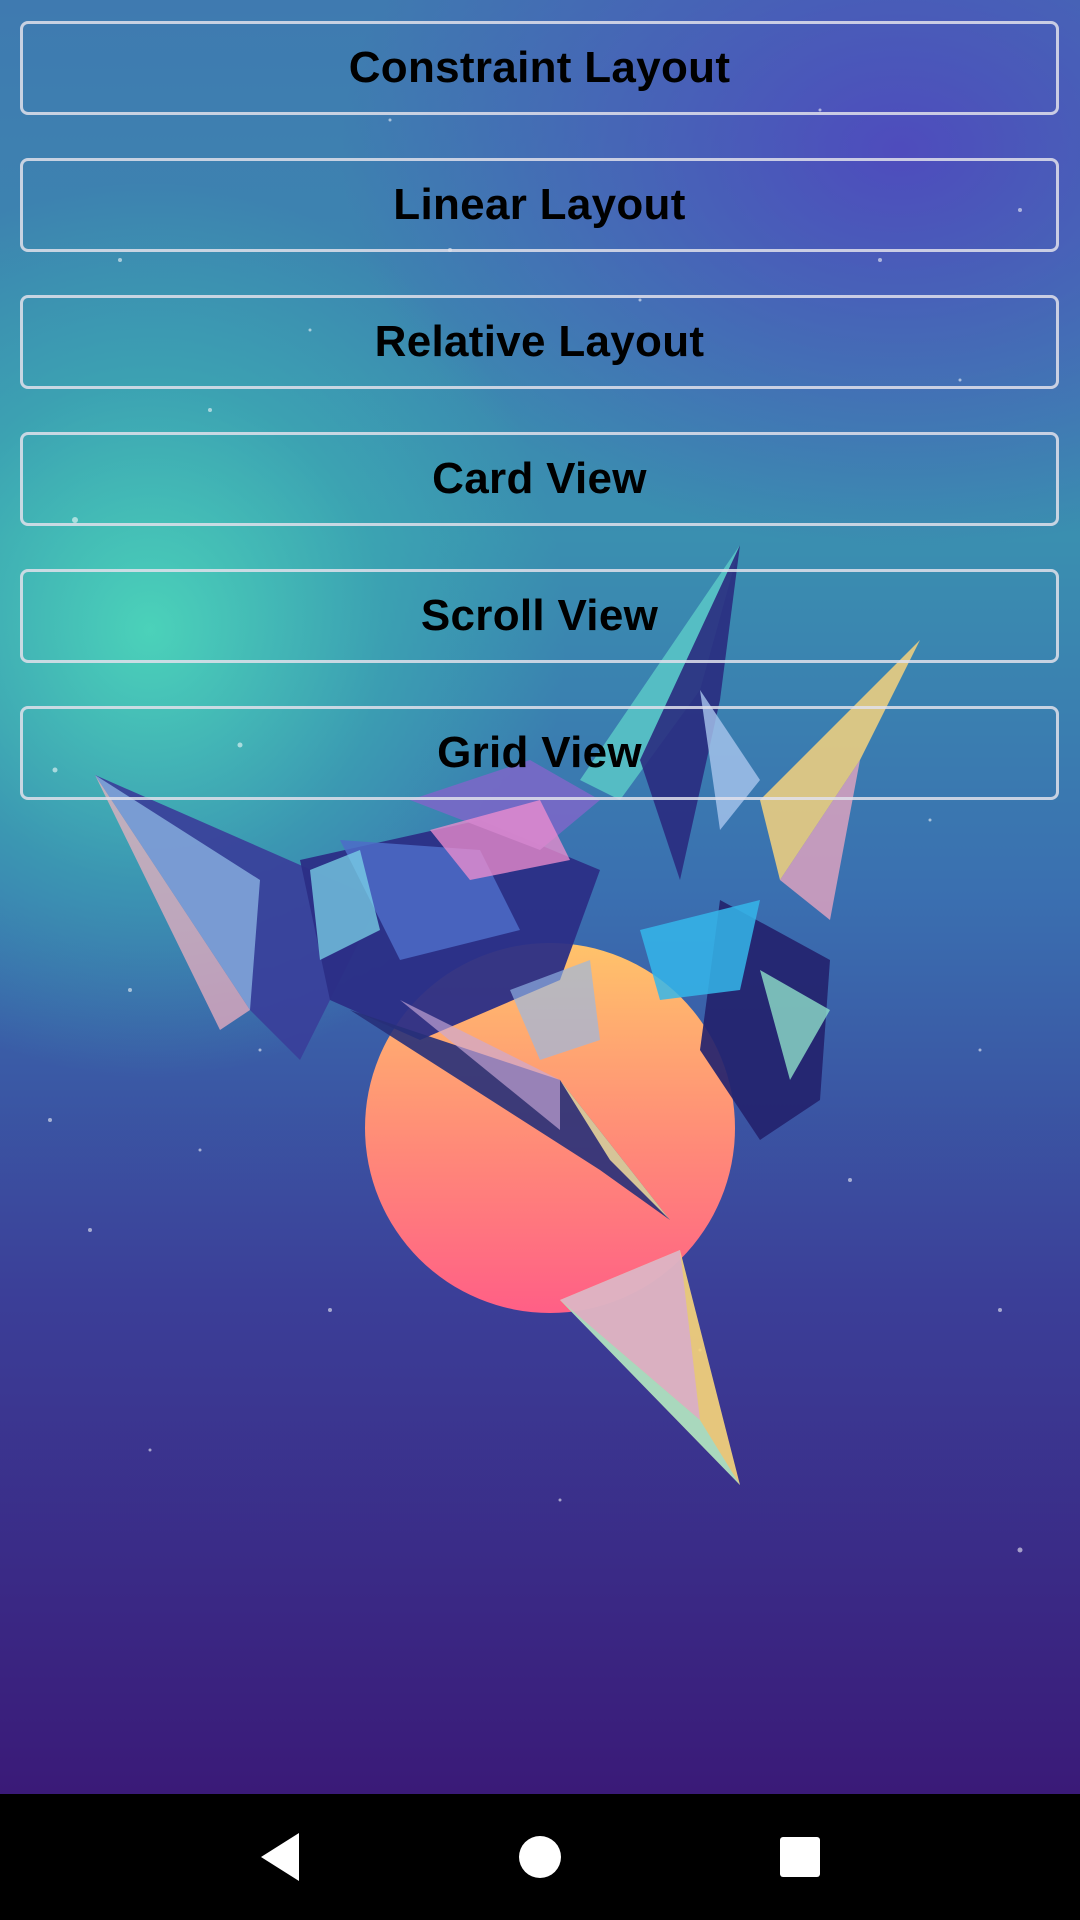  I want to click on home-circle-icon, so click(540, 1857).